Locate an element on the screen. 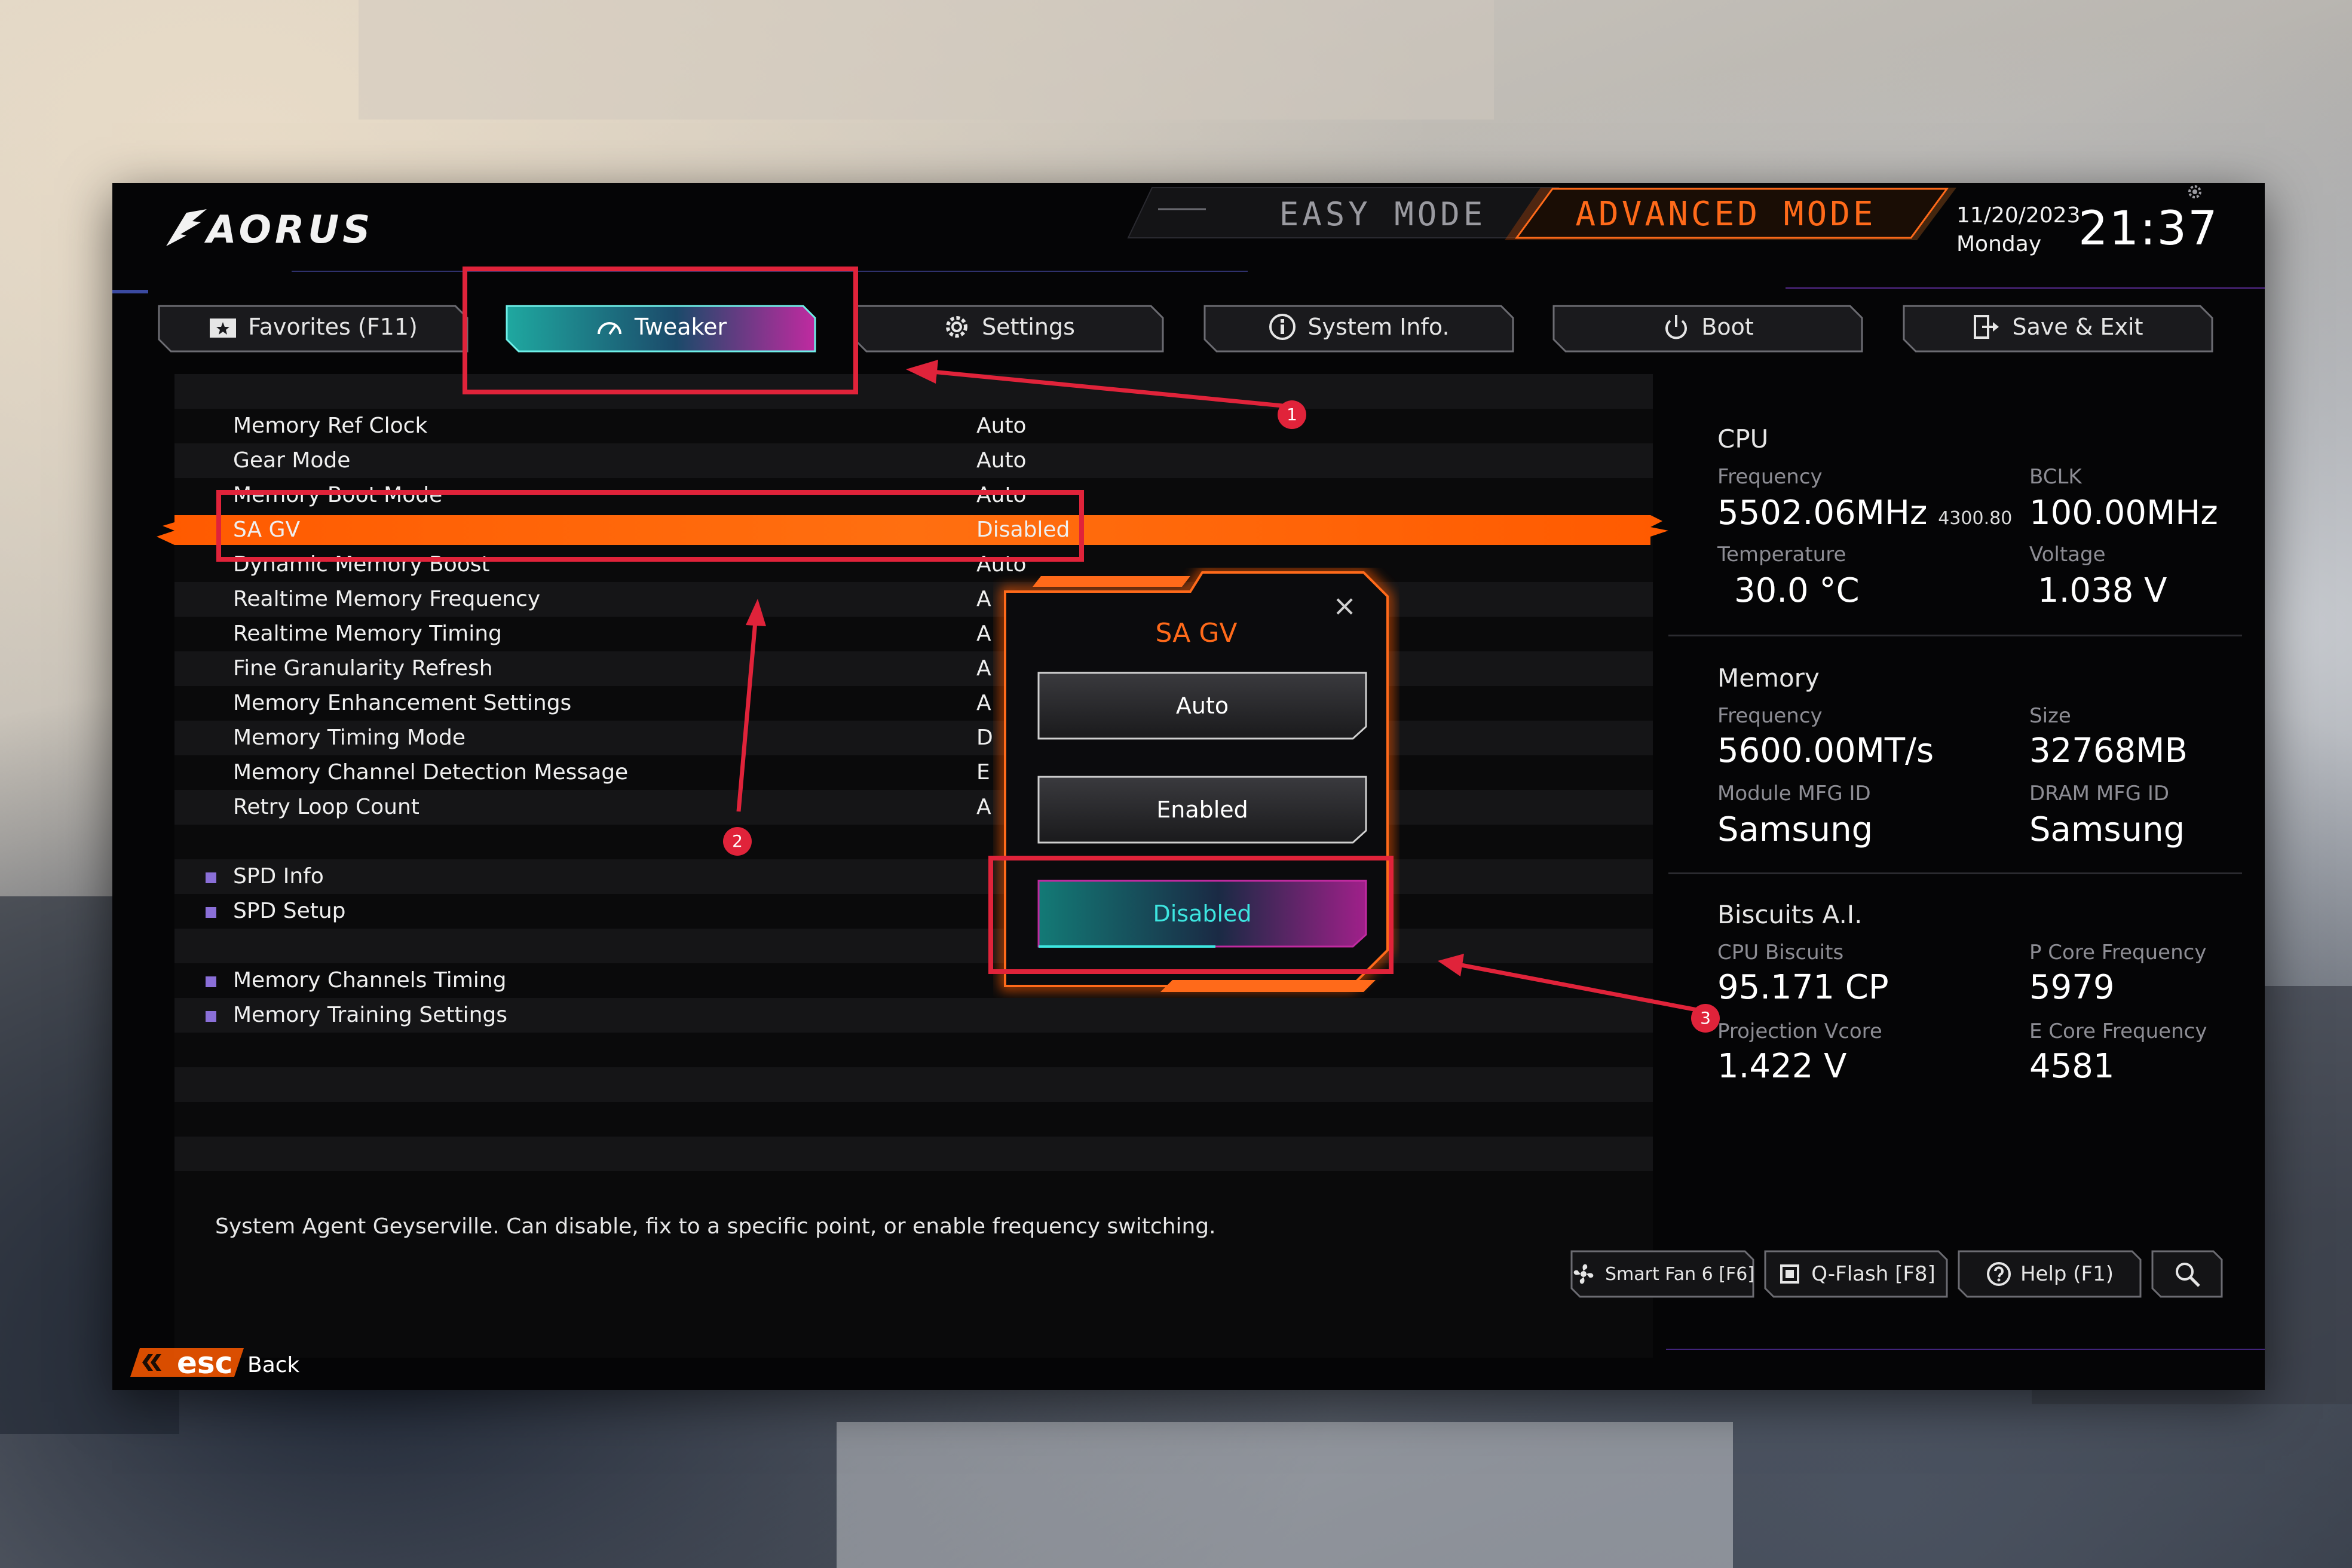  search-button is located at coordinates (2187, 1274).